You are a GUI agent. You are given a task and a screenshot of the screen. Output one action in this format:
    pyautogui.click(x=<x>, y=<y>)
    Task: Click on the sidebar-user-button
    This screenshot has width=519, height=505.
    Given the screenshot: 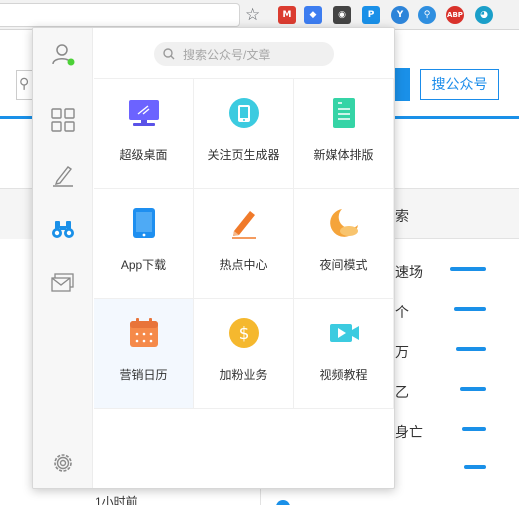 What is the action you would take?
    pyautogui.click(x=63, y=55)
    